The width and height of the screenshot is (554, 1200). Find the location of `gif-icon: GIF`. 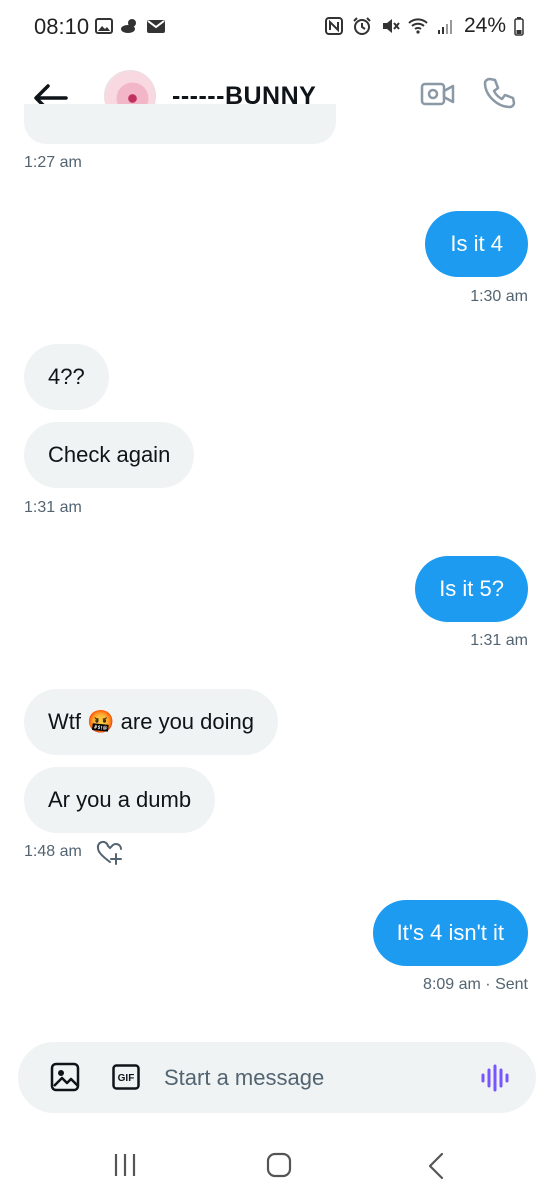

gif-icon: GIF is located at coordinates (126, 1077).